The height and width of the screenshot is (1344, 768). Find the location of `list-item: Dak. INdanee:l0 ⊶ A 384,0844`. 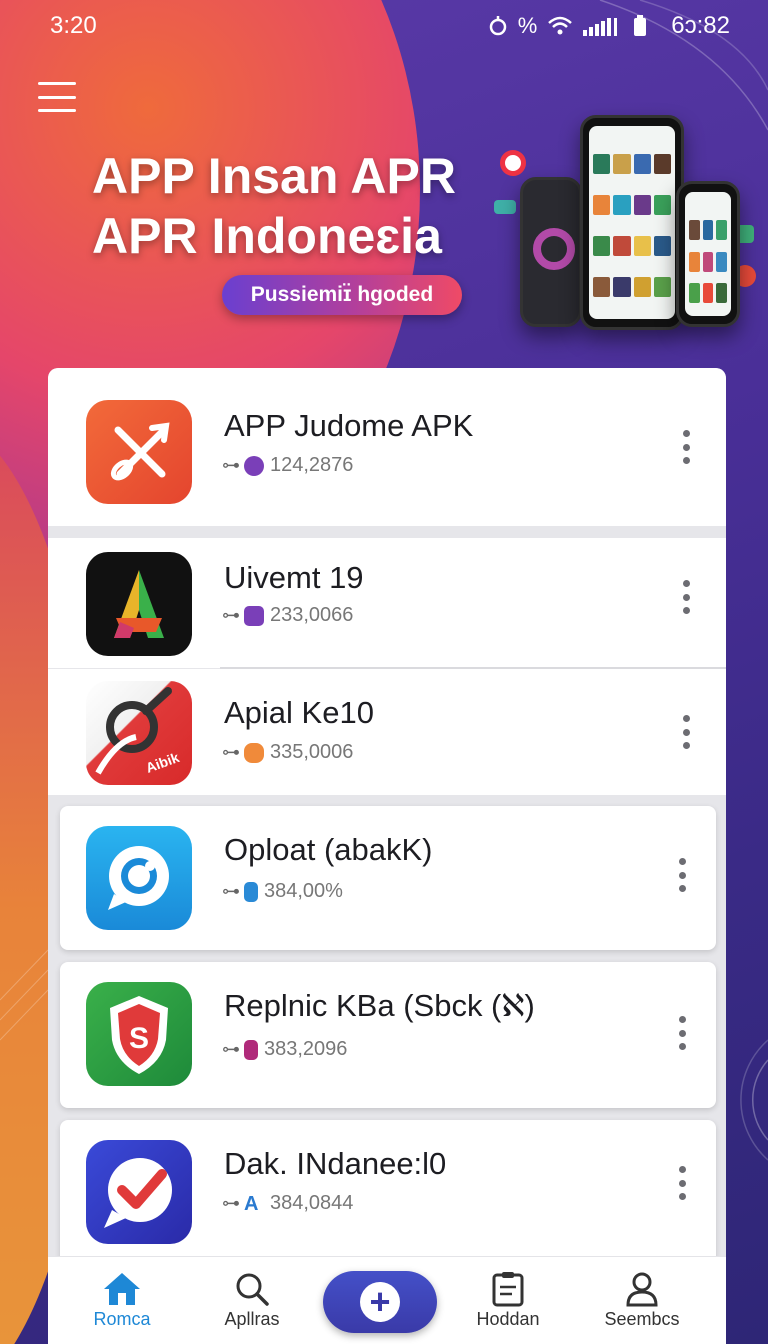

list-item: Dak. INdanee:l0 ⊶ A 384,0844 is located at coordinates (388, 1196).